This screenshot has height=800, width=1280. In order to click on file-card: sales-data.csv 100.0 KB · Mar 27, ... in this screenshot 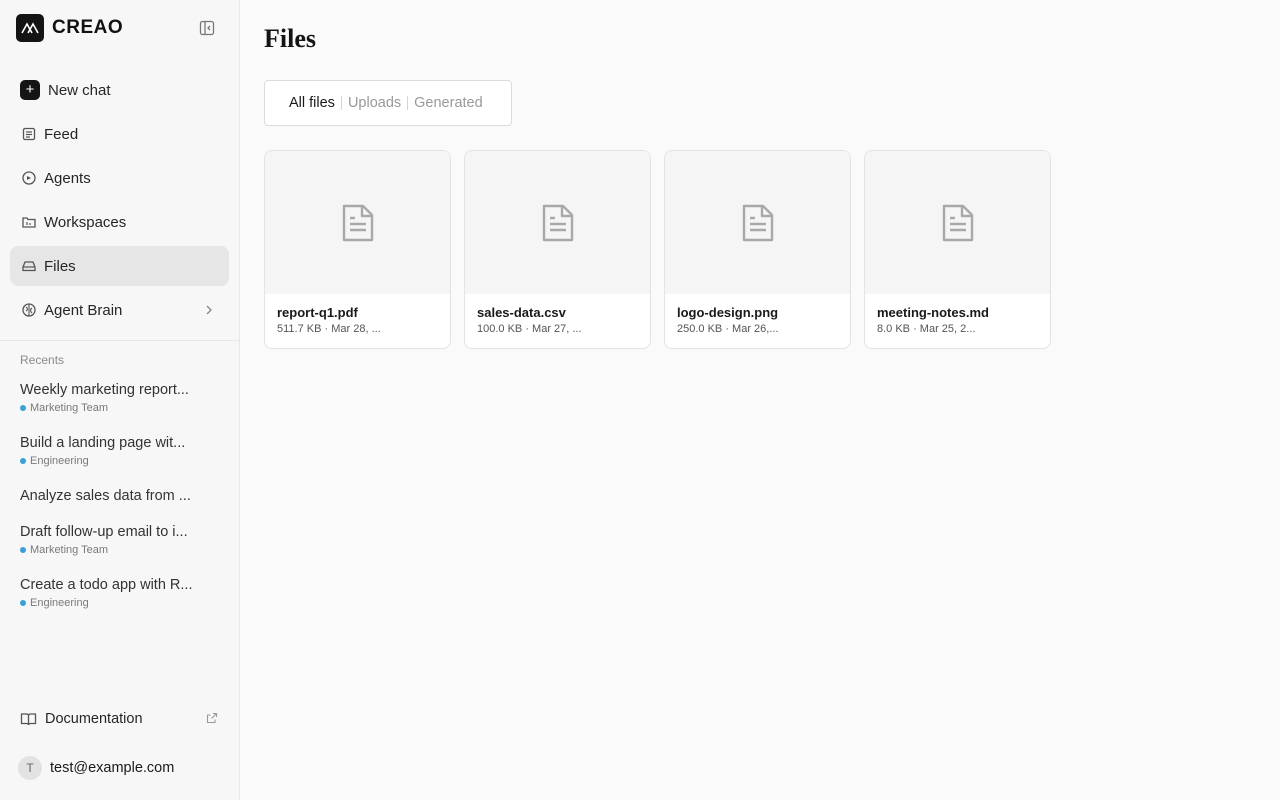, I will do `click(557, 249)`.